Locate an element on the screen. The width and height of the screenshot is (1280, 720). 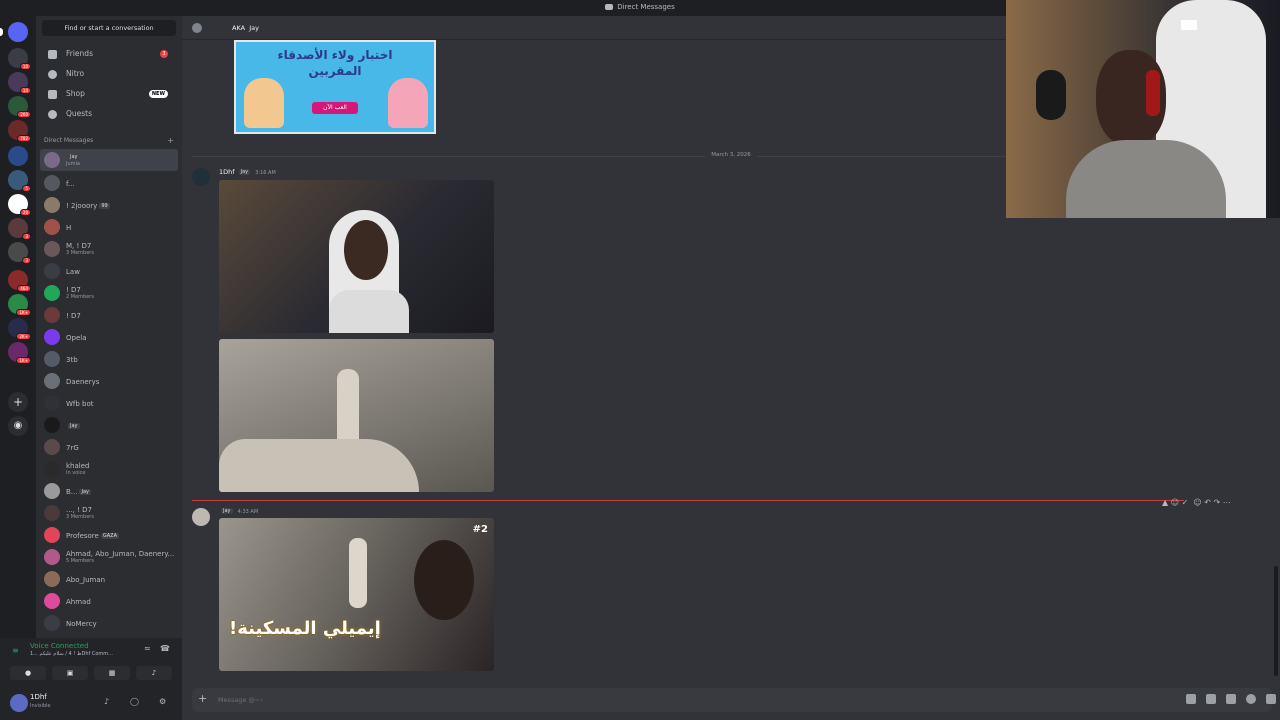
dm-name-text: Wfb bot is located at coordinates (80, 404).